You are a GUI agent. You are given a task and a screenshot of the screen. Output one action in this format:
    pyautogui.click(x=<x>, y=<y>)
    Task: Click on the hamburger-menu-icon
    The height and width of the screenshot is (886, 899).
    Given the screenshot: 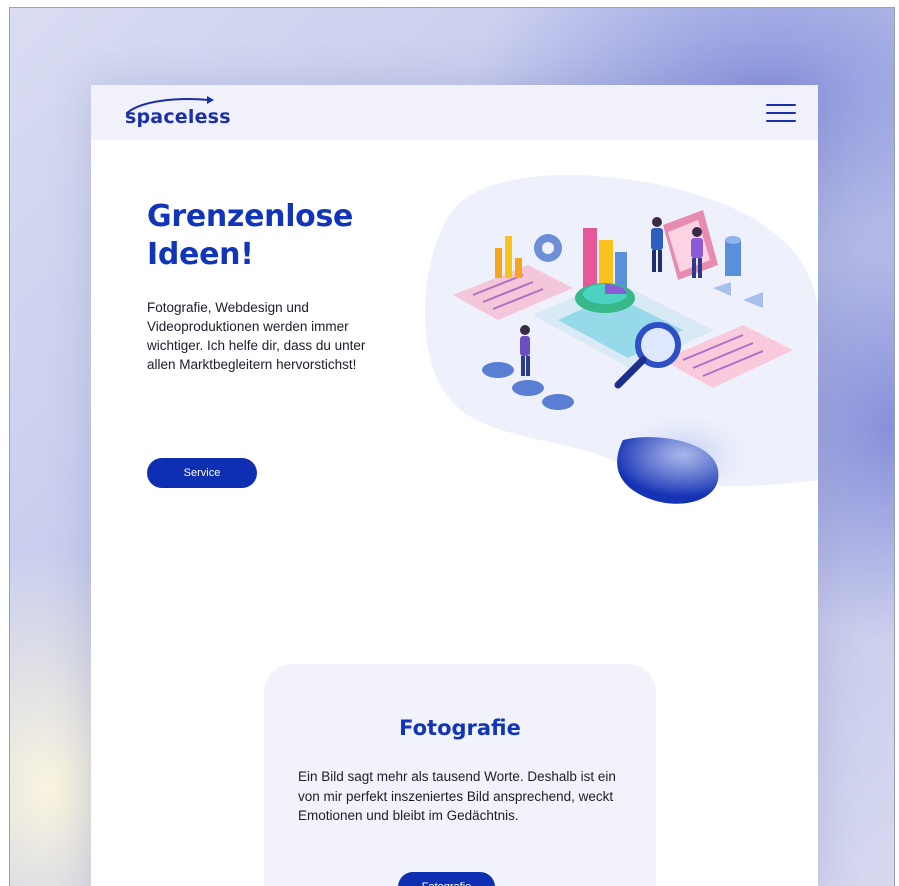 What is the action you would take?
    pyautogui.click(x=781, y=113)
    